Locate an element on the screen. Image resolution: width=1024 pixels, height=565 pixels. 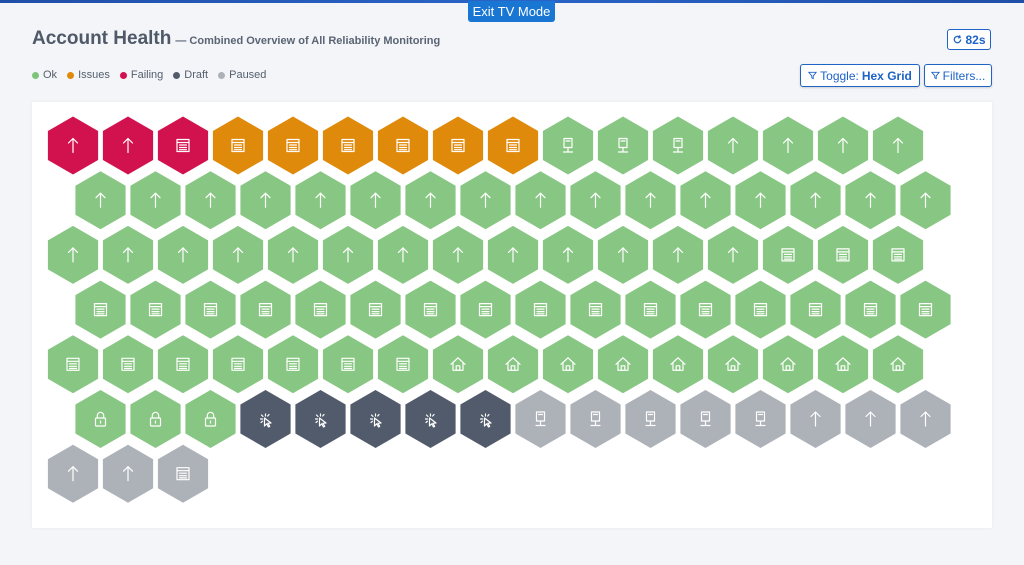
toggle-view-button: Toggle: Hex Grid is located at coordinates (860, 75).